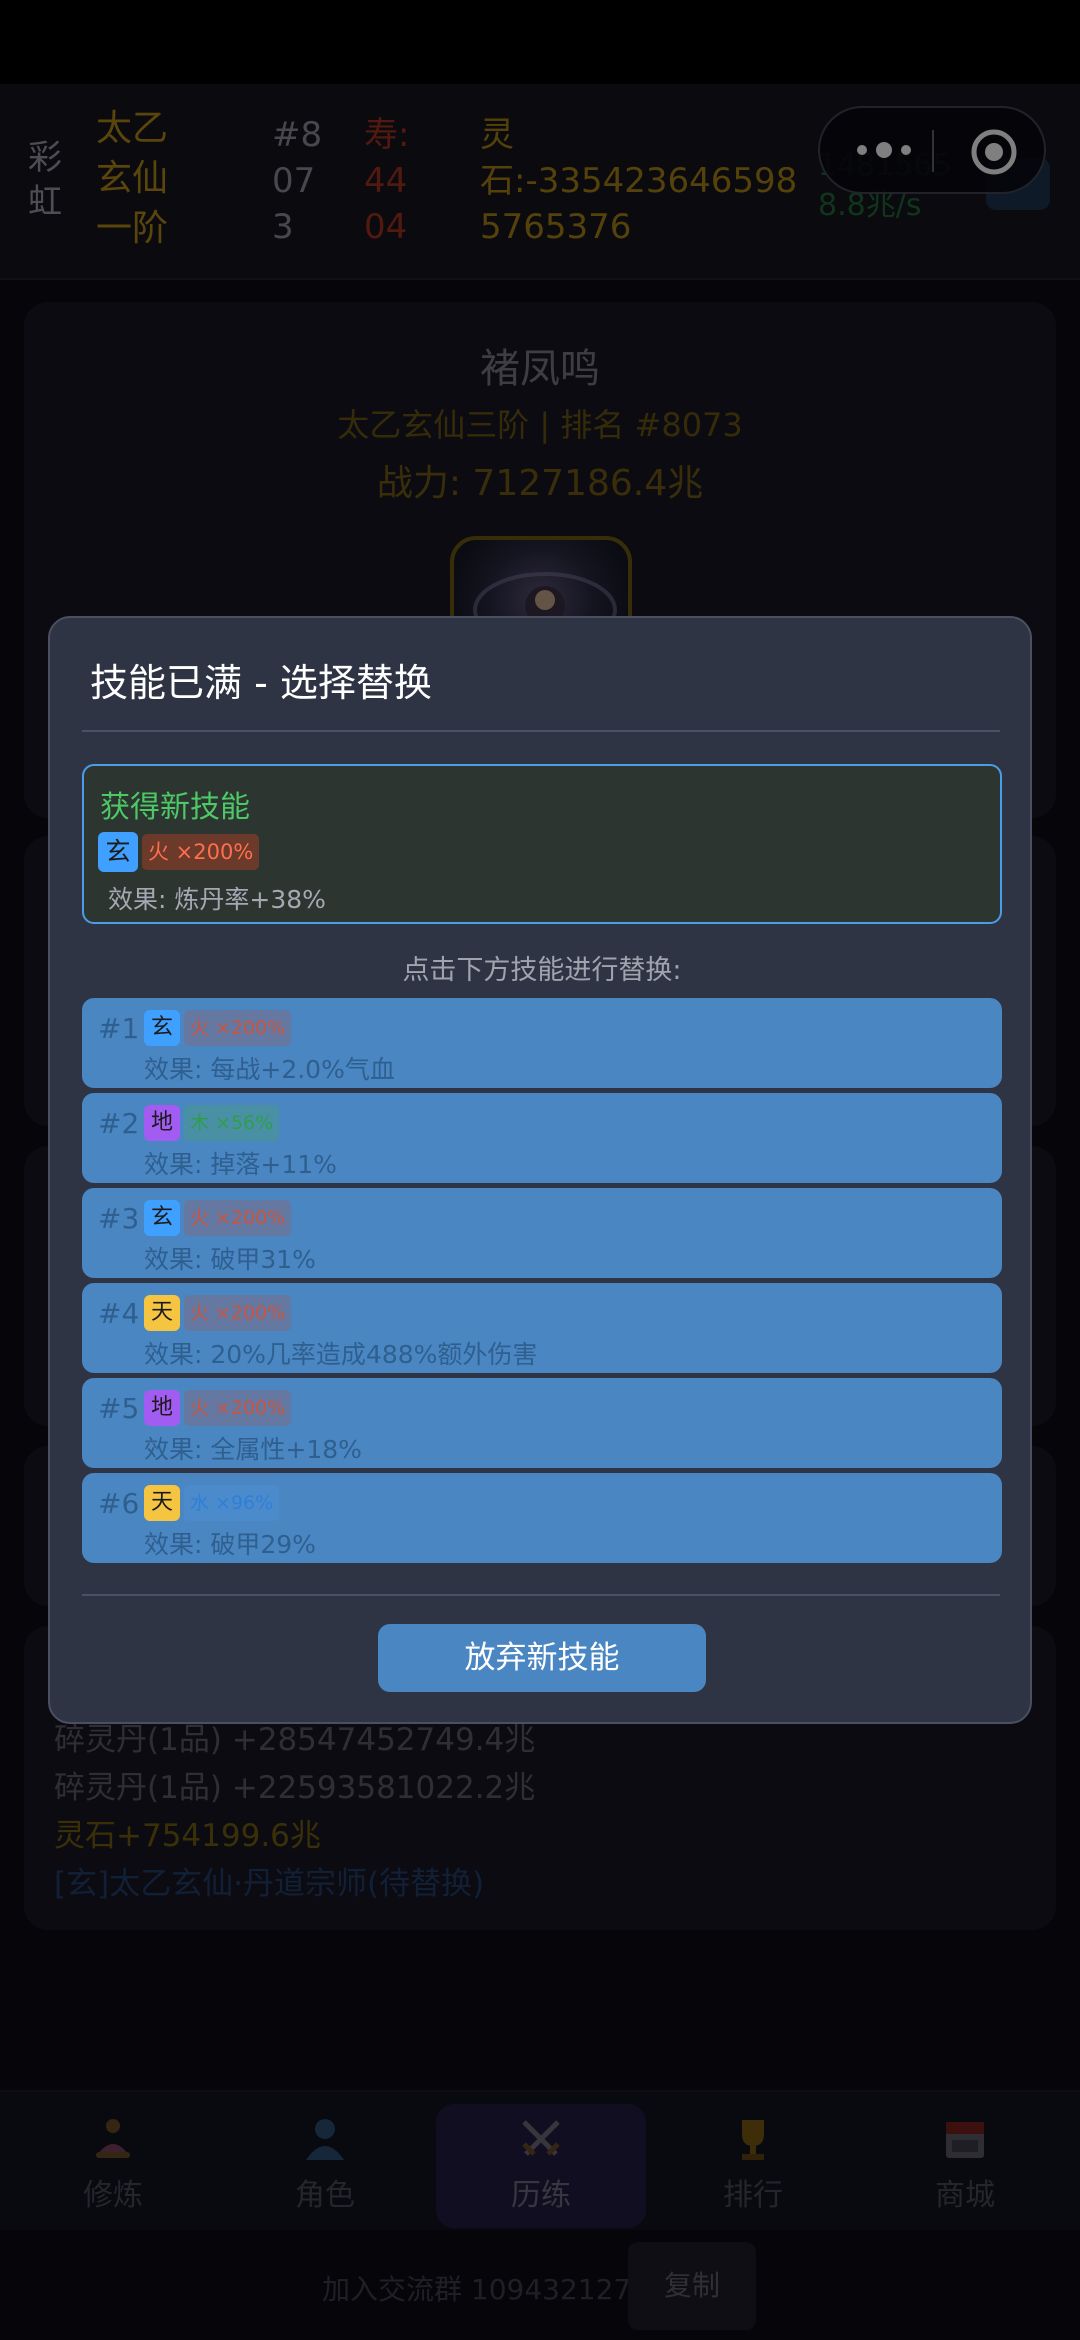 This screenshot has width=1080, height=2340. Describe the element at coordinates (232, 1503) in the screenshot. I see `element-multiplier-chip: 水 ×96%` at that location.